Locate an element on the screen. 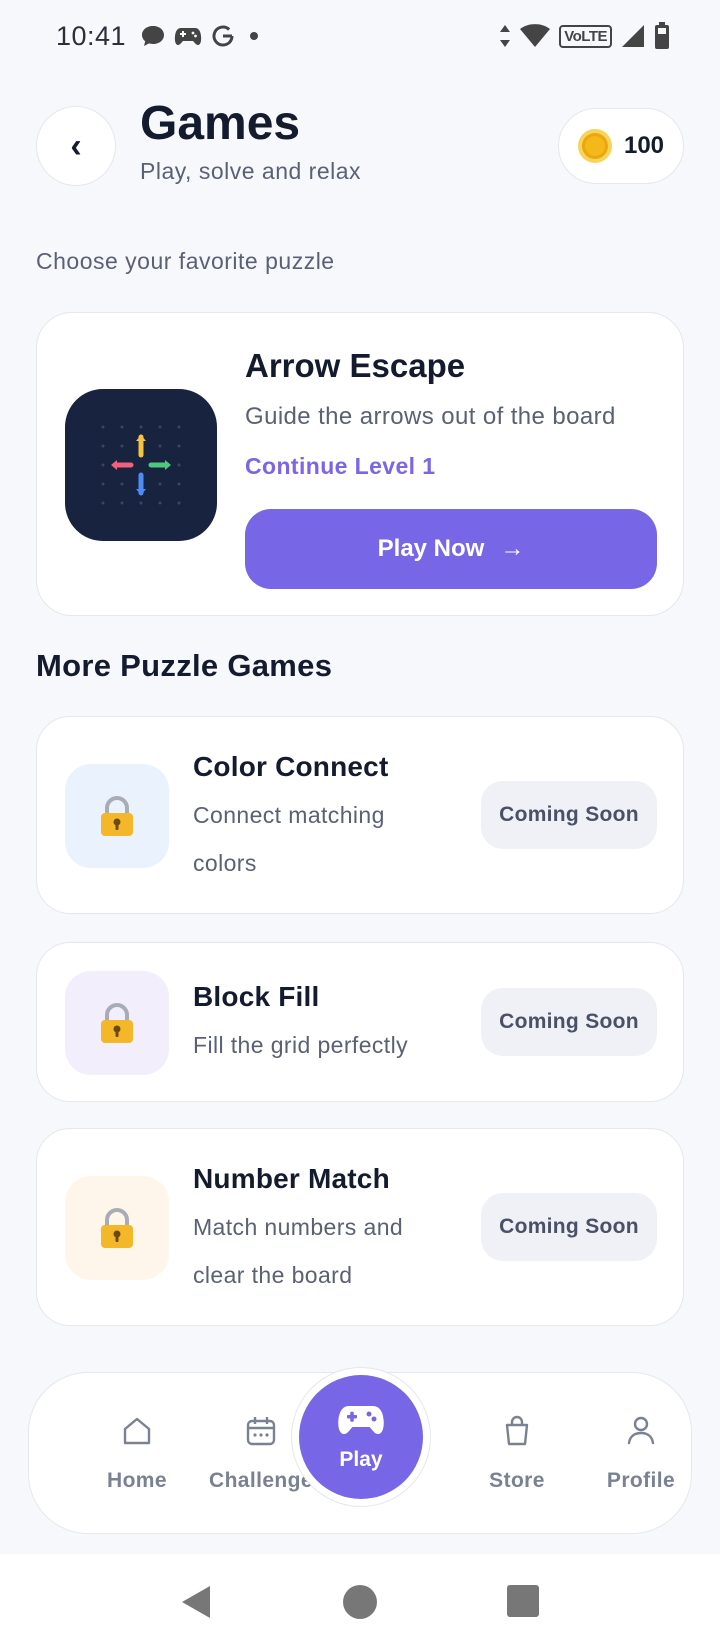 The height and width of the screenshot is (1650, 720). arrow-escape-icon is located at coordinates (141, 465).